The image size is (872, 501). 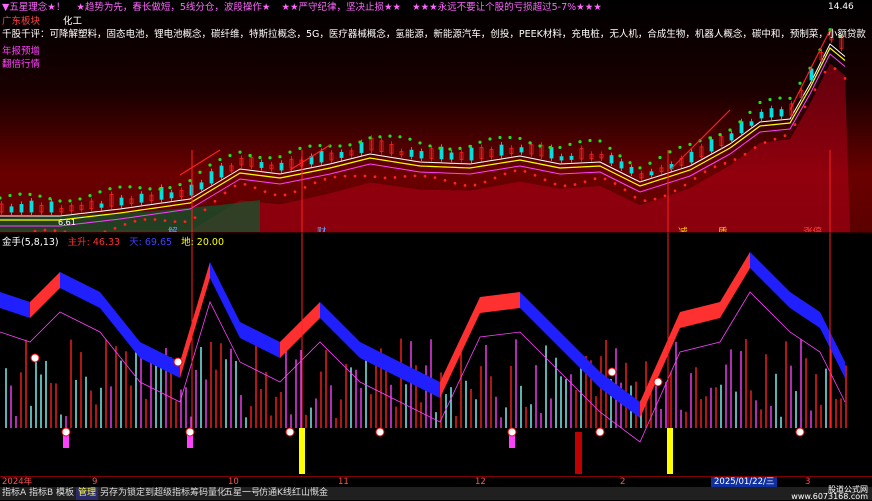 What do you see at coordinates (33, 7) in the screenshot?
I see `slogan-part-1: ▼五星理念★！` at bounding box center [33, 7].